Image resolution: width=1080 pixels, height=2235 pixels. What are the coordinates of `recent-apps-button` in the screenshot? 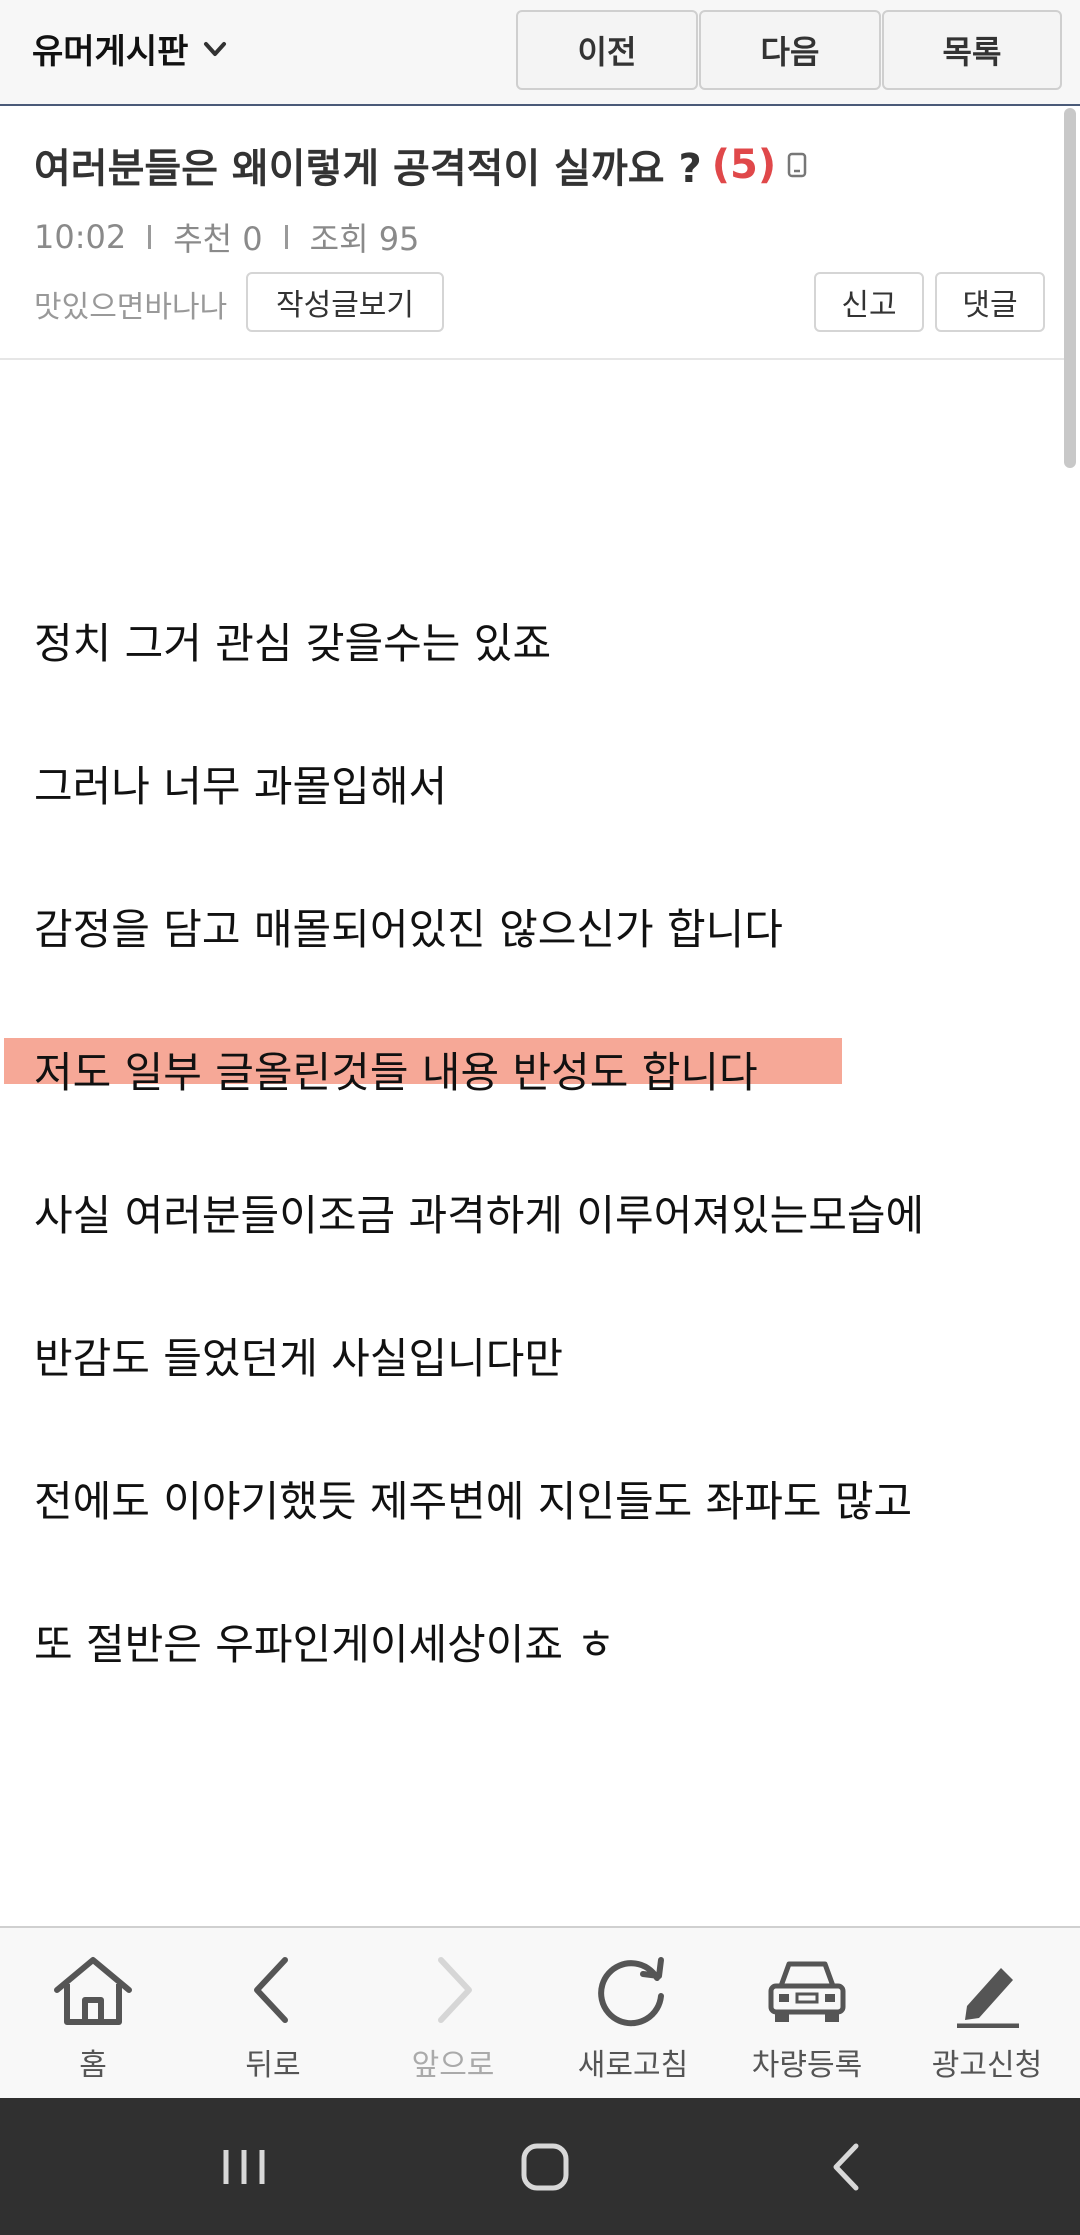 It's located at (245, 2167).